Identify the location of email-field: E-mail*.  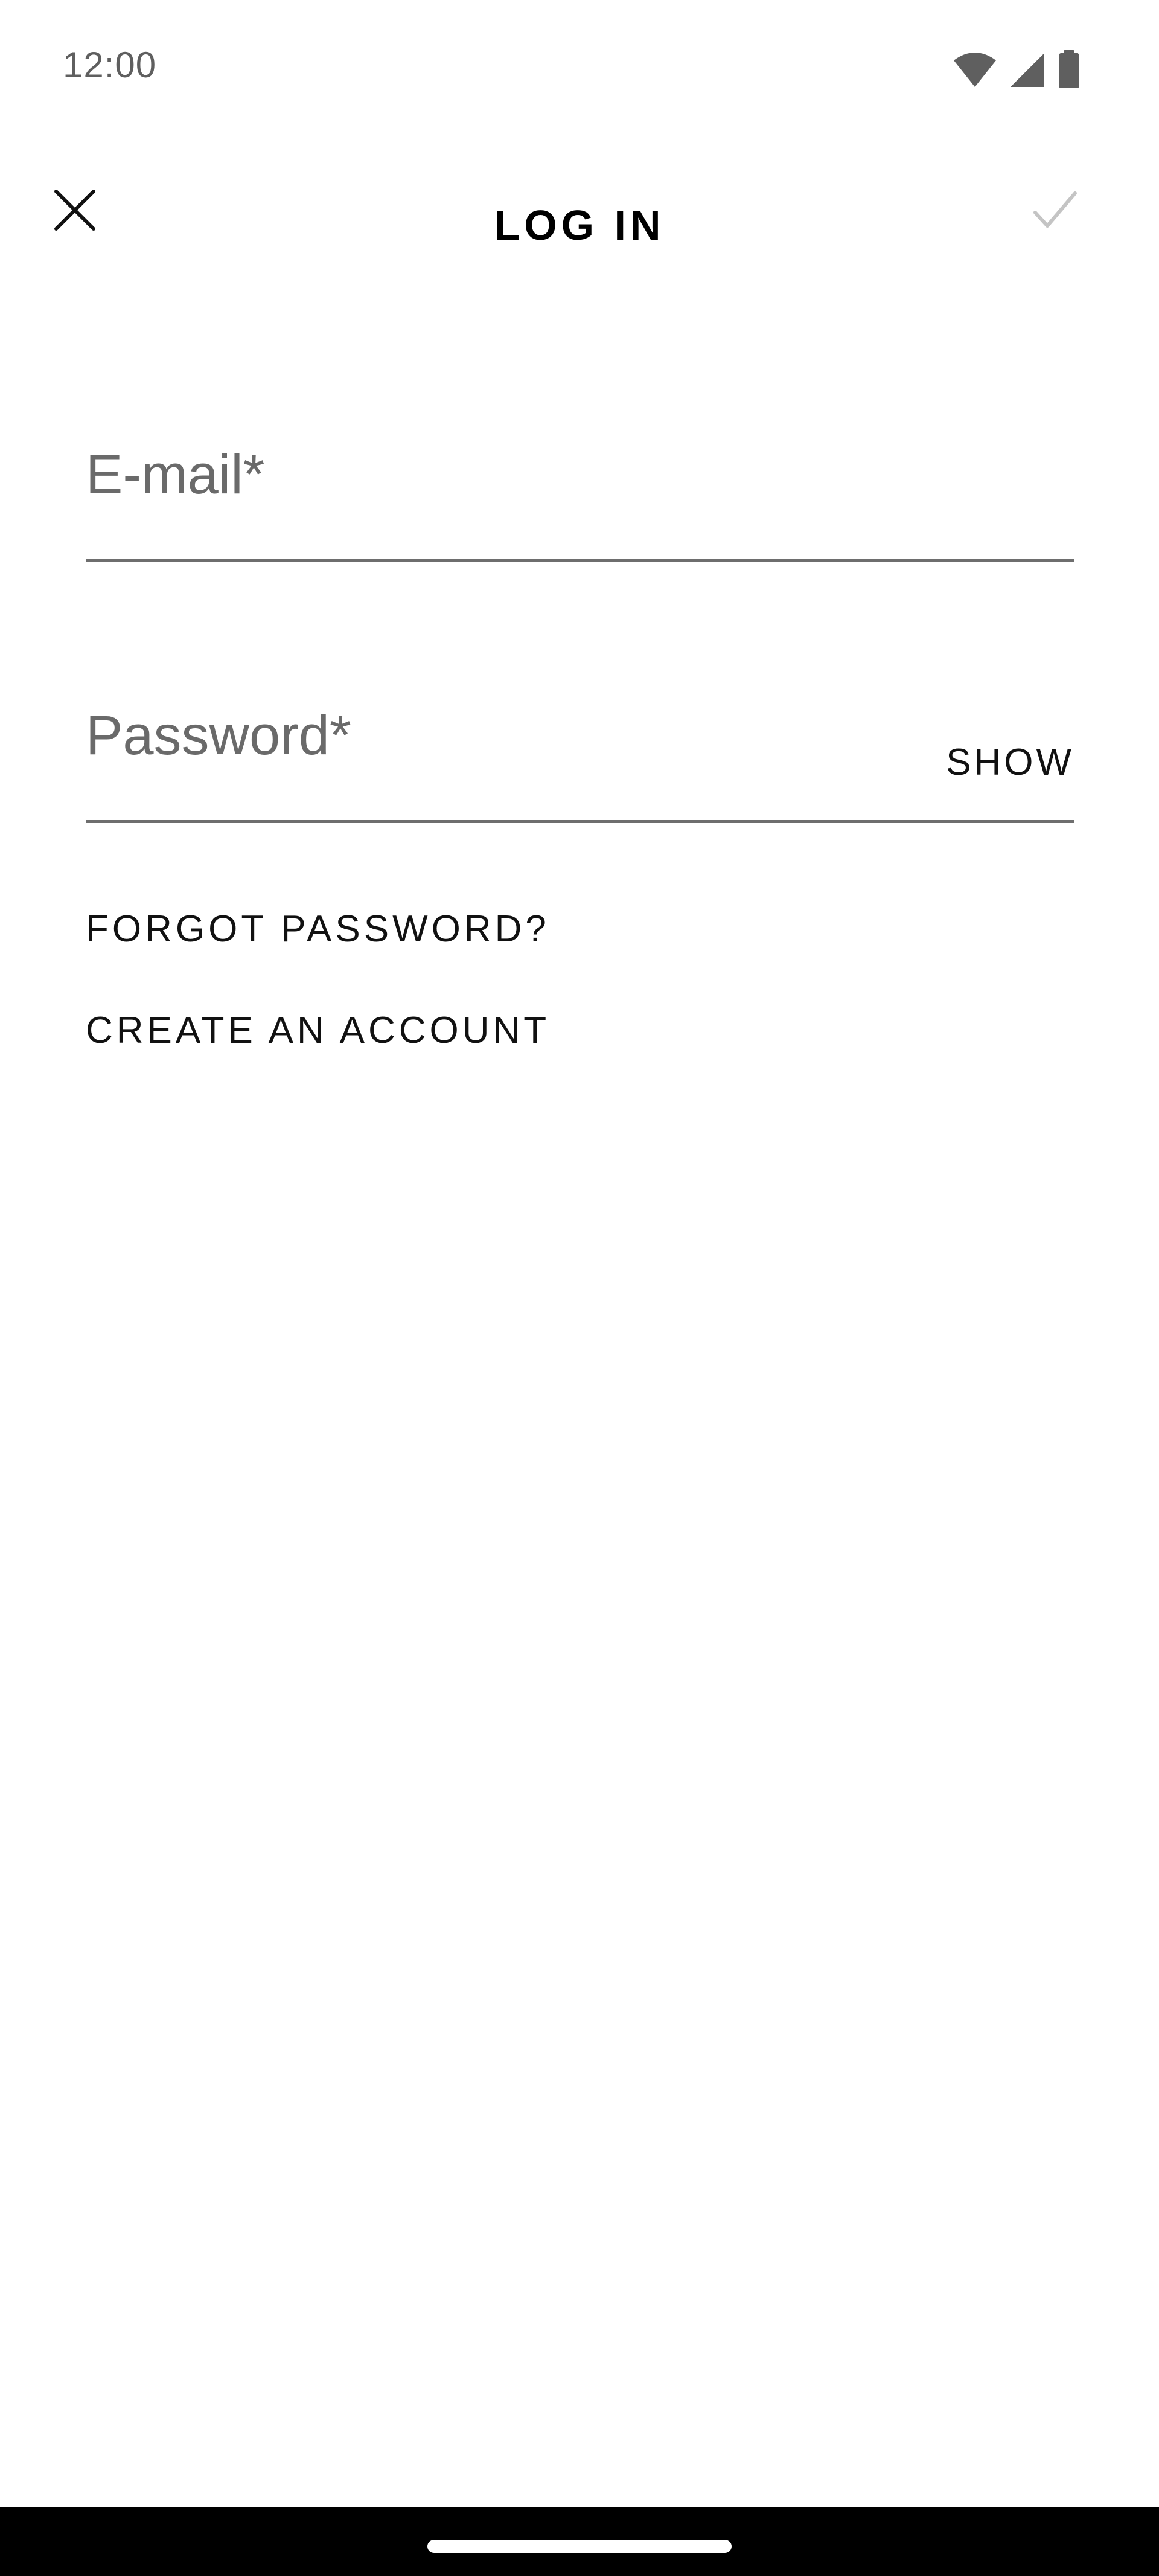
(580, 498).